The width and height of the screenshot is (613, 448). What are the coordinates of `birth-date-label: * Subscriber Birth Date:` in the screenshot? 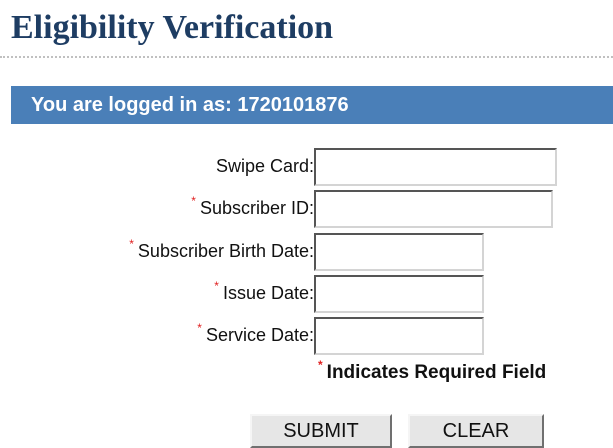 It's located at (221, 249).